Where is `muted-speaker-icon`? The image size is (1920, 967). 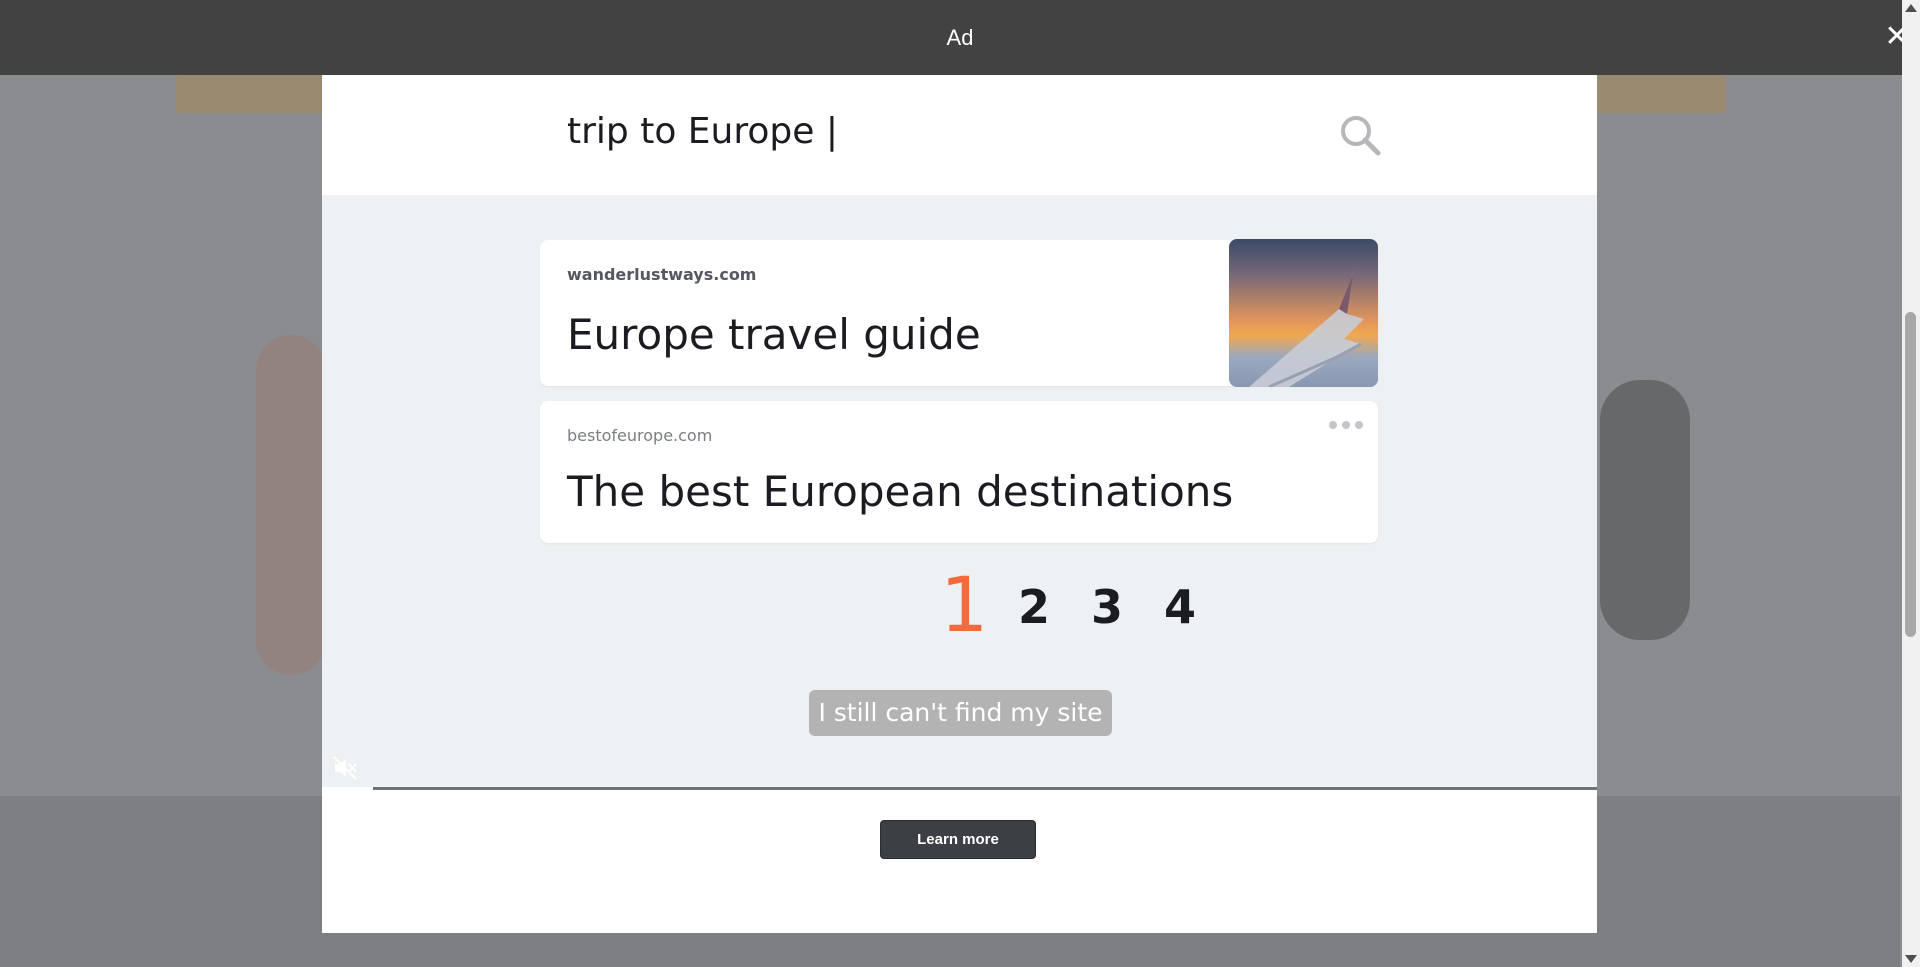
muted-speaker-icon is located at coordinates (345, 768).